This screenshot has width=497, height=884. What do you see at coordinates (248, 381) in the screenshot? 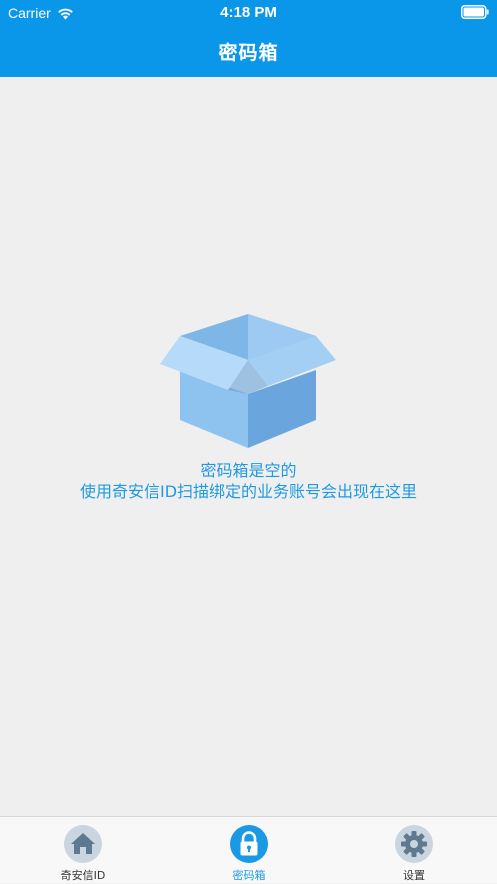
I see `open-box-icon` at bounding box center [248, 381].